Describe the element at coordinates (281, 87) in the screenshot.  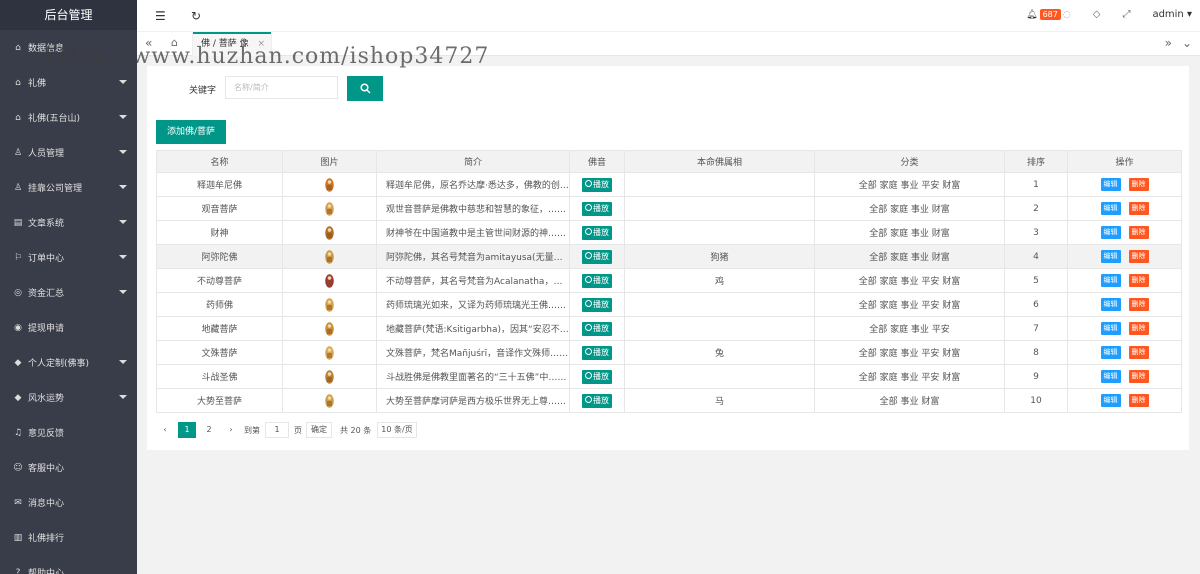
I see `search-input: 名称/简介` at that location.